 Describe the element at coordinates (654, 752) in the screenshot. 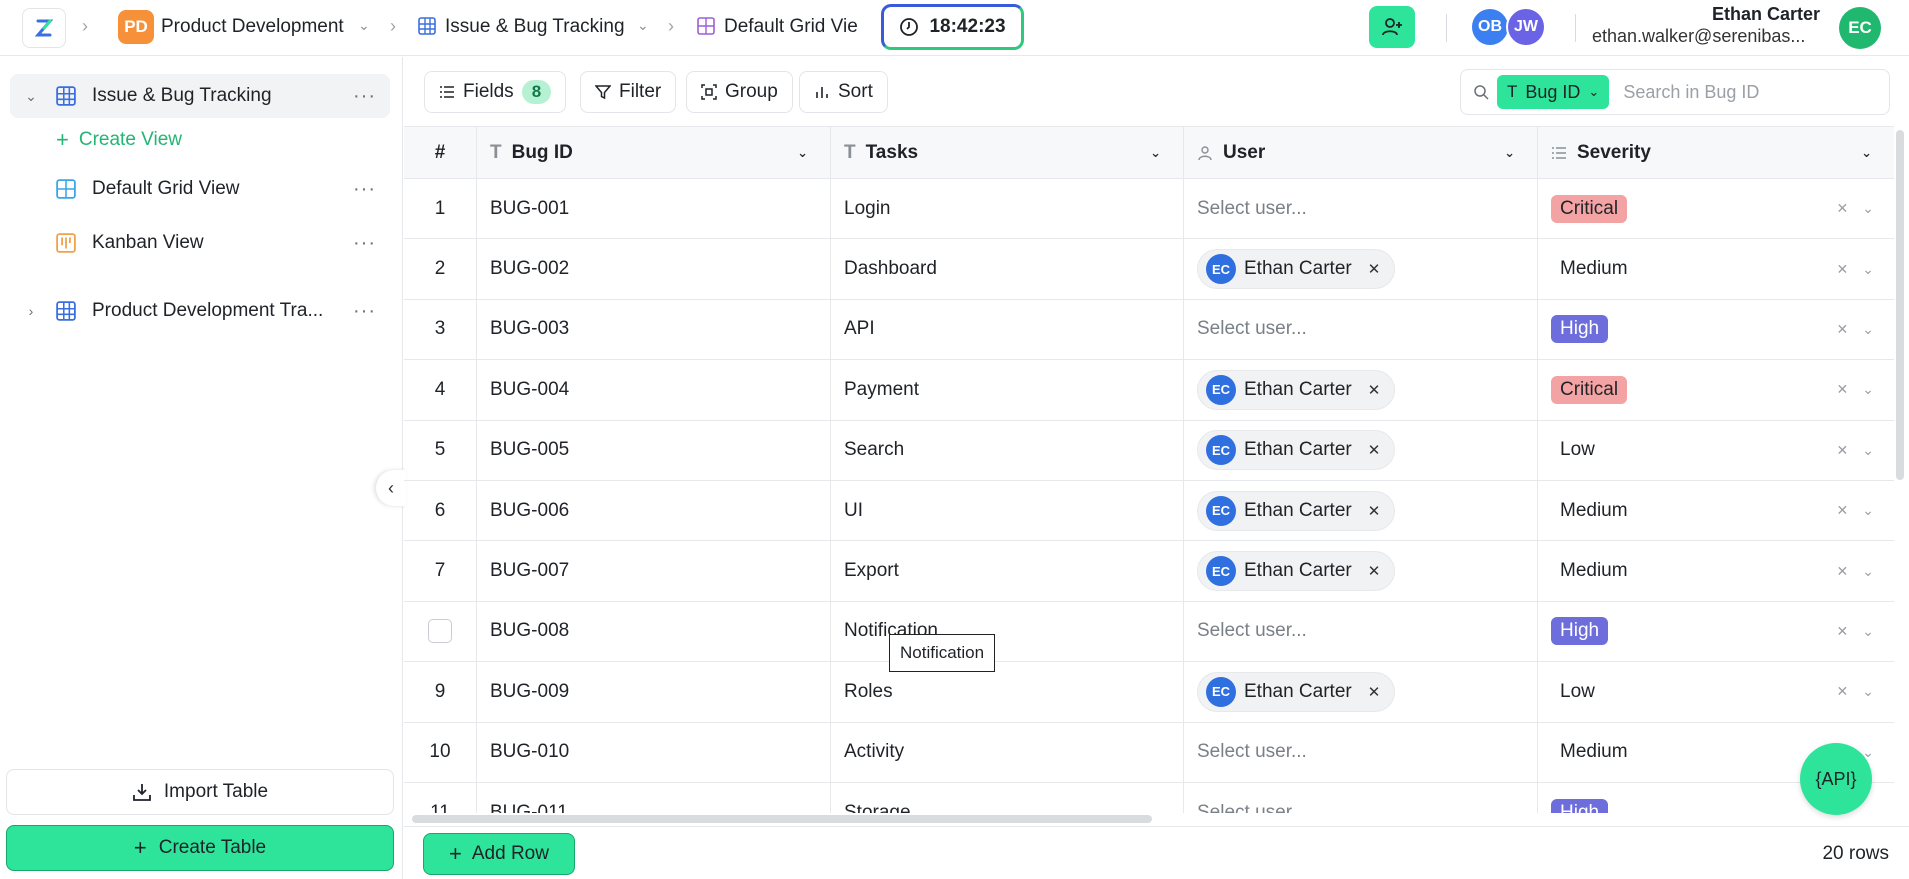

I see `bug-id-cell: BUG-010` at that location.